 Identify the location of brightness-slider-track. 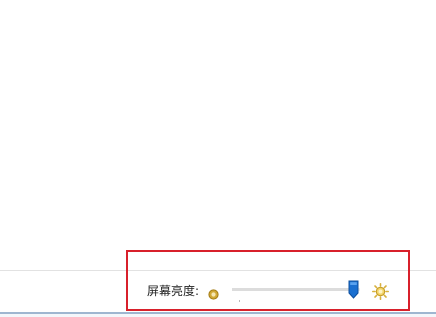
(296, 289).